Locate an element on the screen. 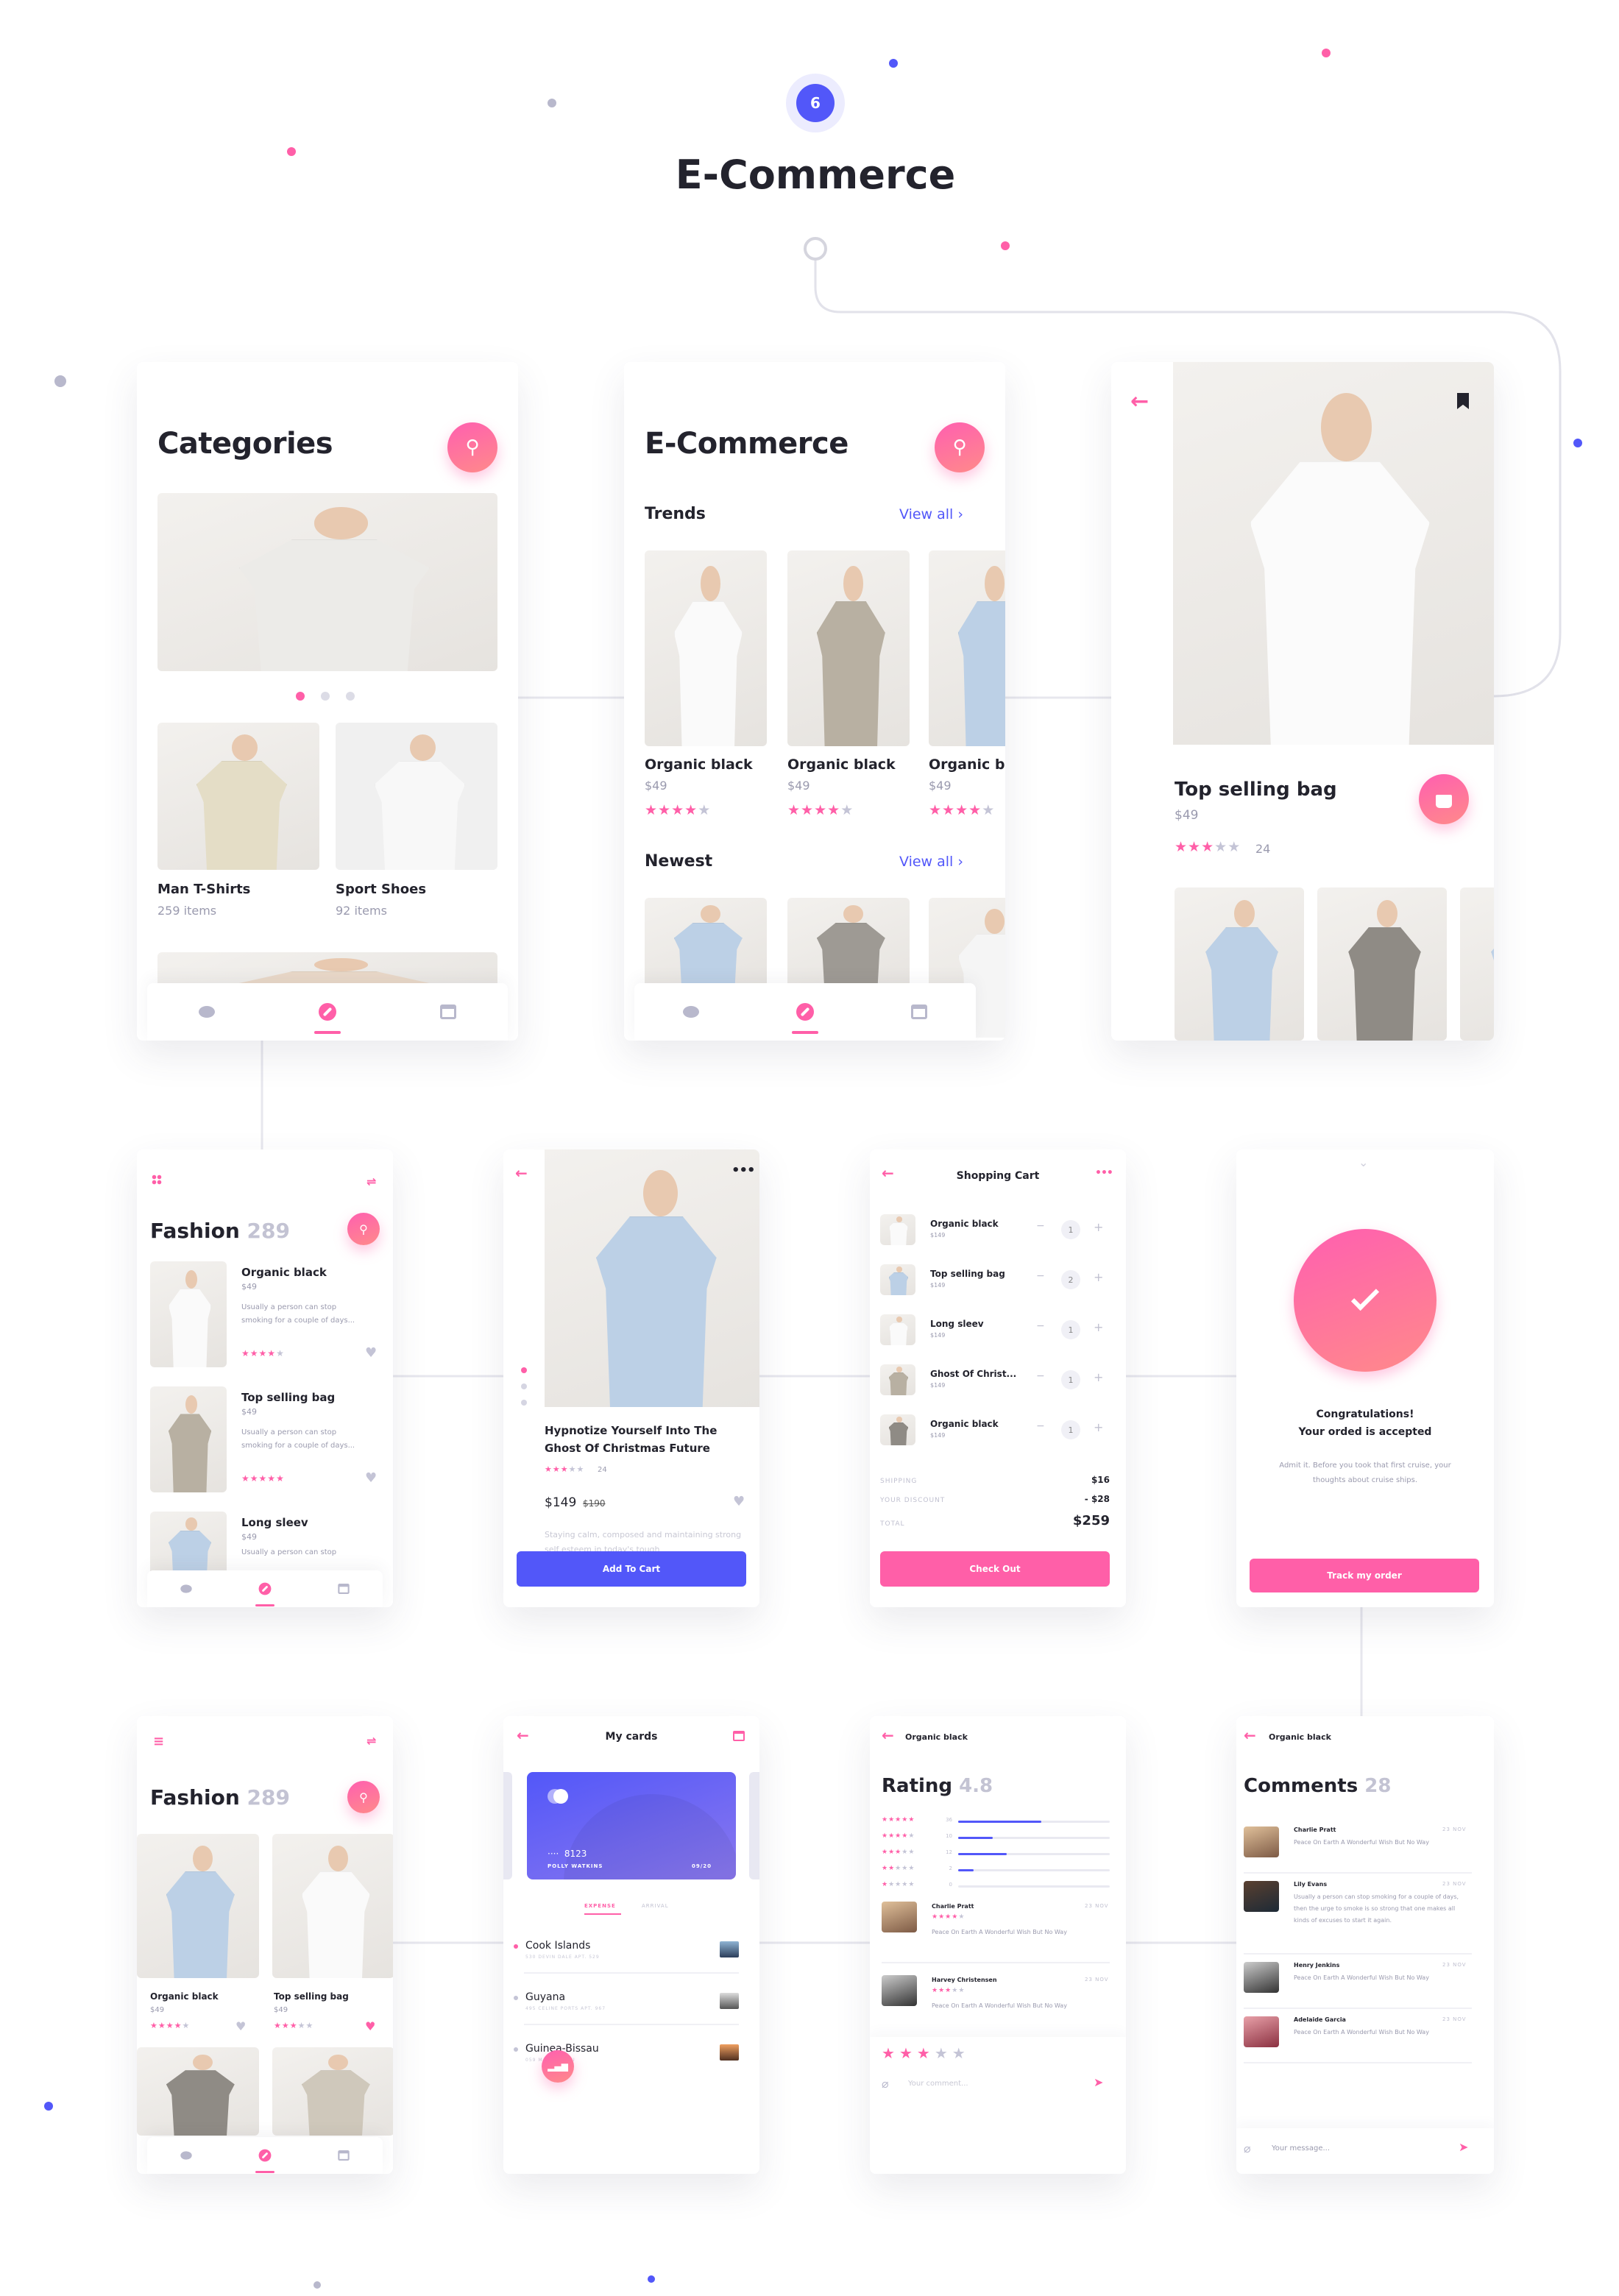  gallery-dot-active is located at coordinates (524, 1370).